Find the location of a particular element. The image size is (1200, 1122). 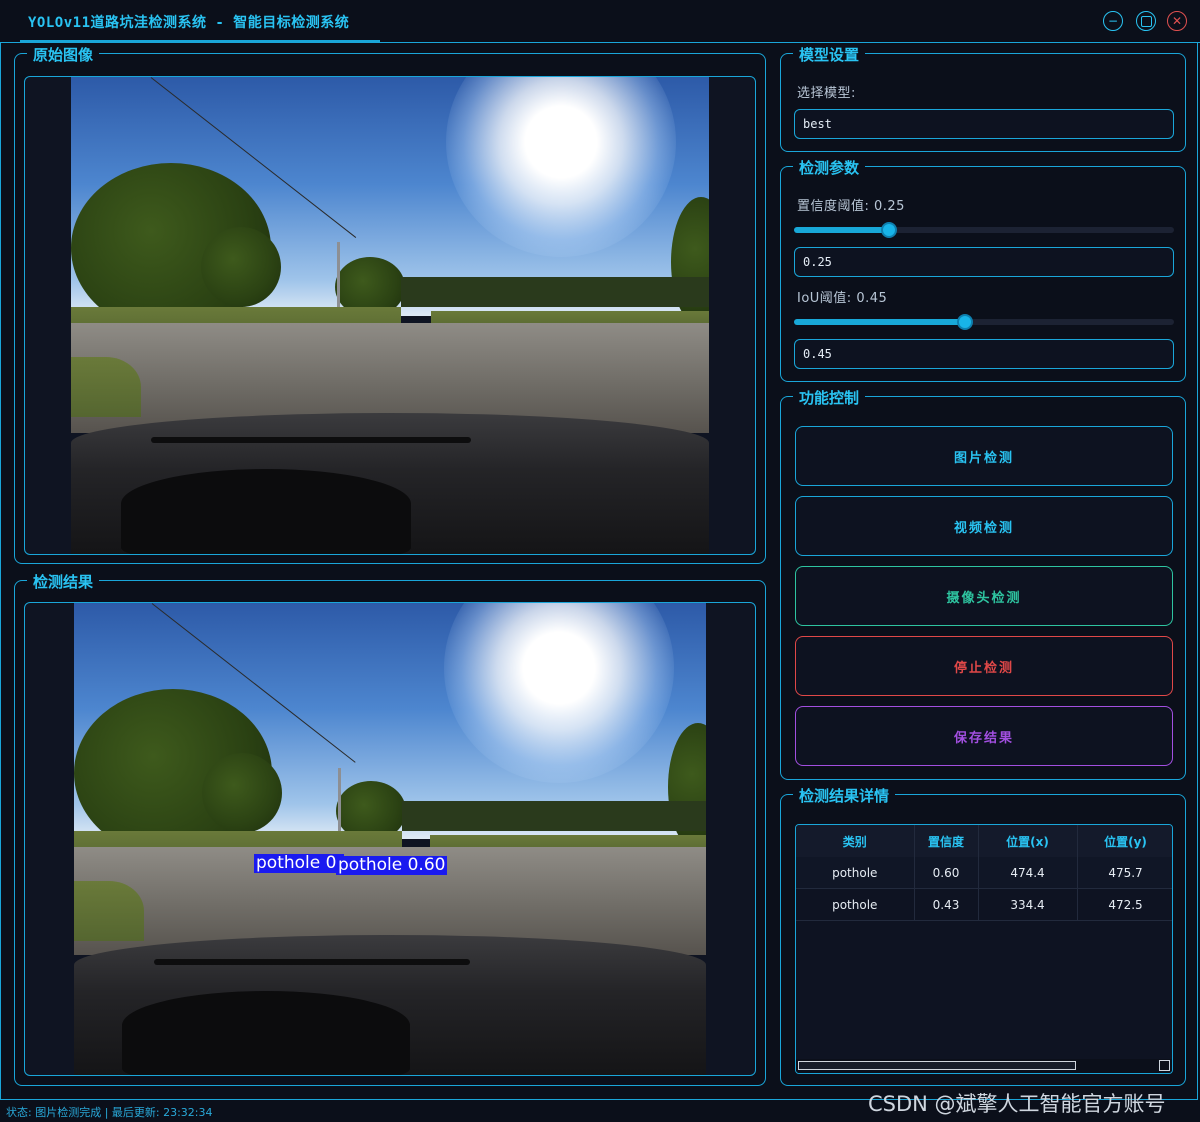

iou-slider-fill is located at coordinates (879, 322).